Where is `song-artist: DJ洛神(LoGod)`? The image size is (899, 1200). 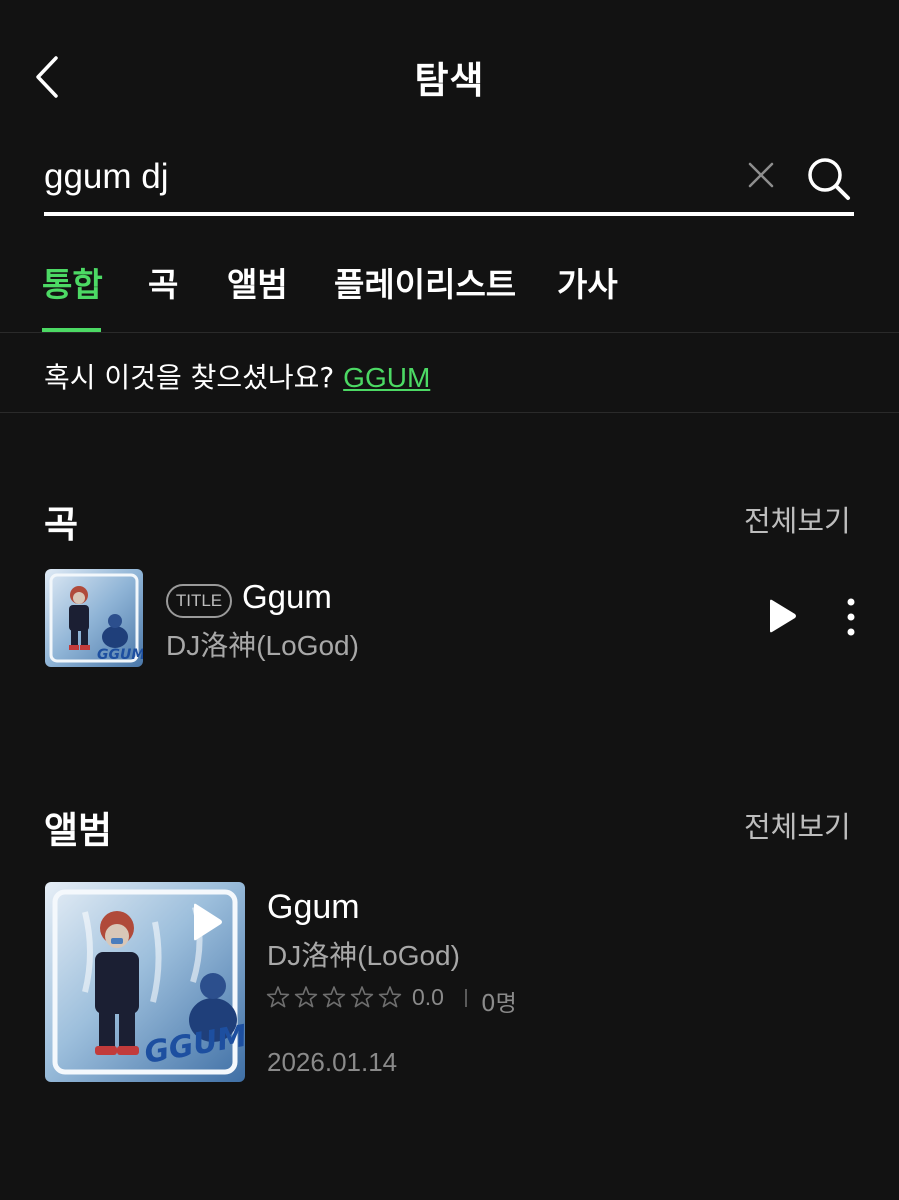 song-artist: DJ洛神(LoGod) is located at coordinates (262, 644).